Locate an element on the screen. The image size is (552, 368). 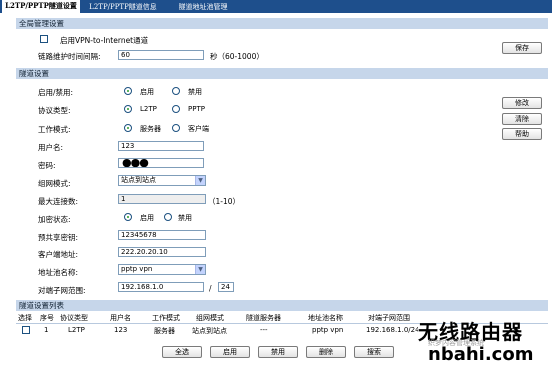
col-header-username: 用户名 is located at coordinates (120, 318).